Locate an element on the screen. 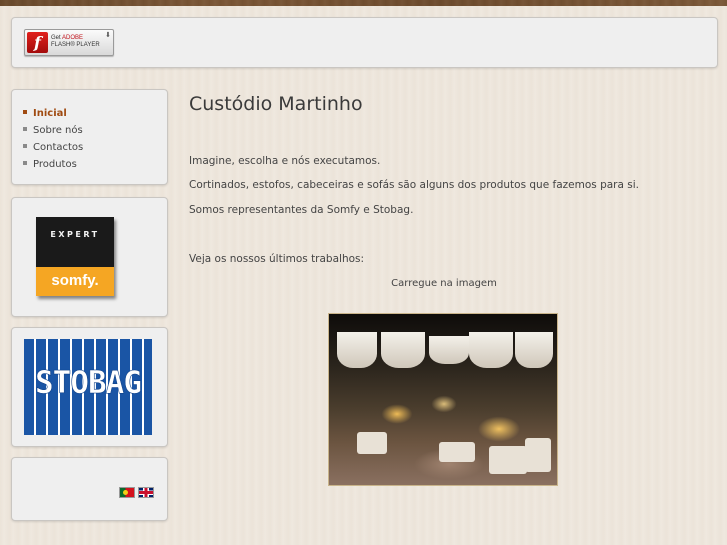 This screenshot has height=545, width=727. nav-item-label: Produtos is located at coordinates (55, 164).